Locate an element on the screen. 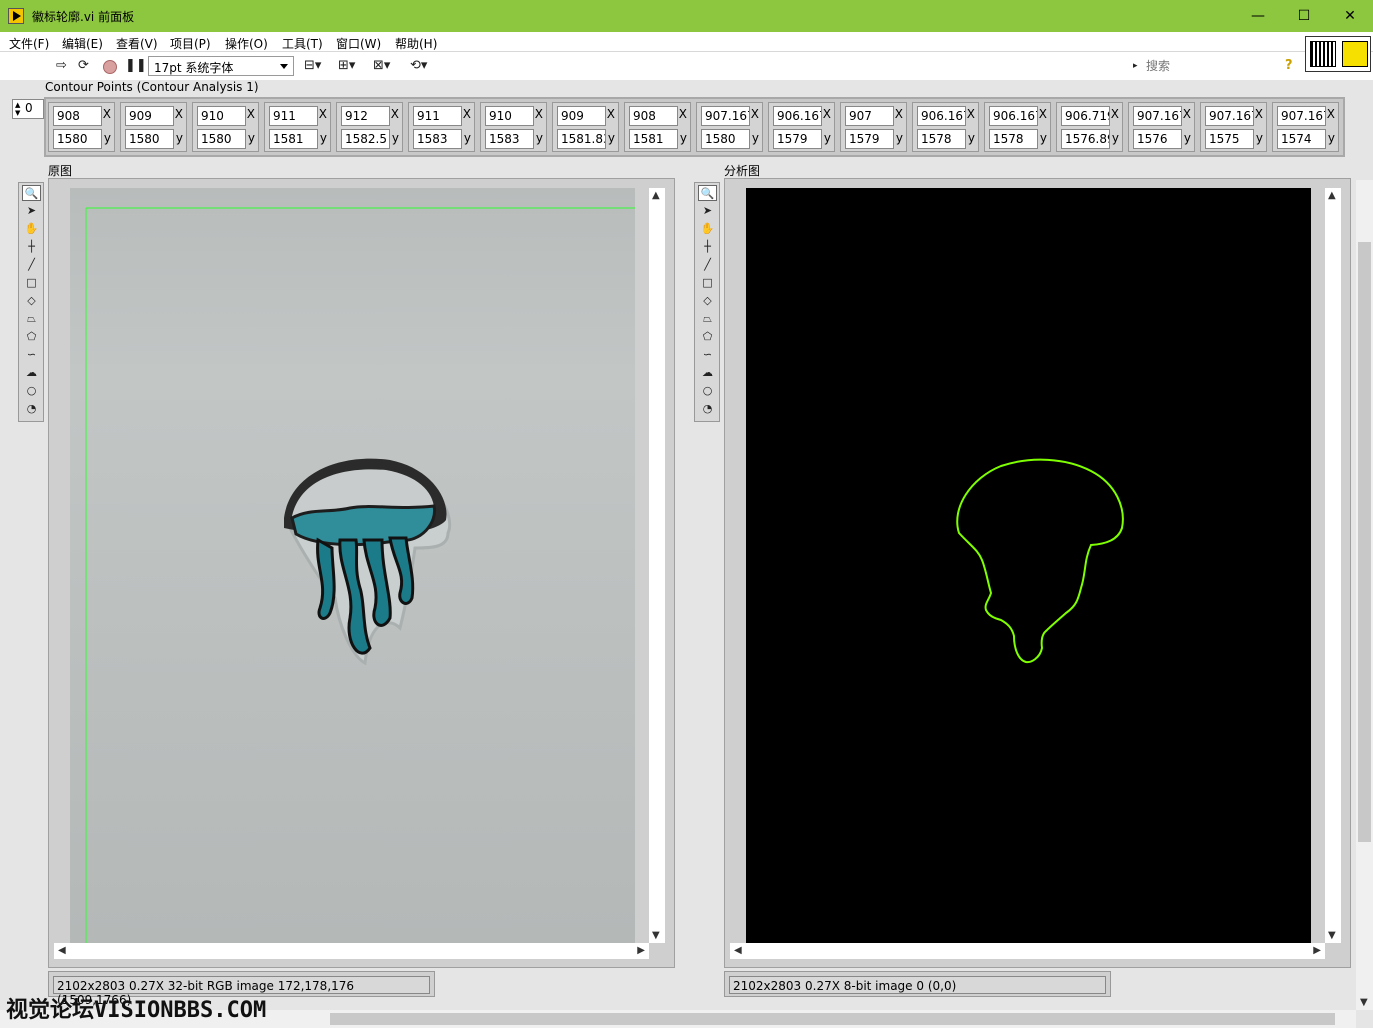 This screenshot has width=1373, height=1028. run-continuously-icon: ⟳ is located at coordinates (83, 65).